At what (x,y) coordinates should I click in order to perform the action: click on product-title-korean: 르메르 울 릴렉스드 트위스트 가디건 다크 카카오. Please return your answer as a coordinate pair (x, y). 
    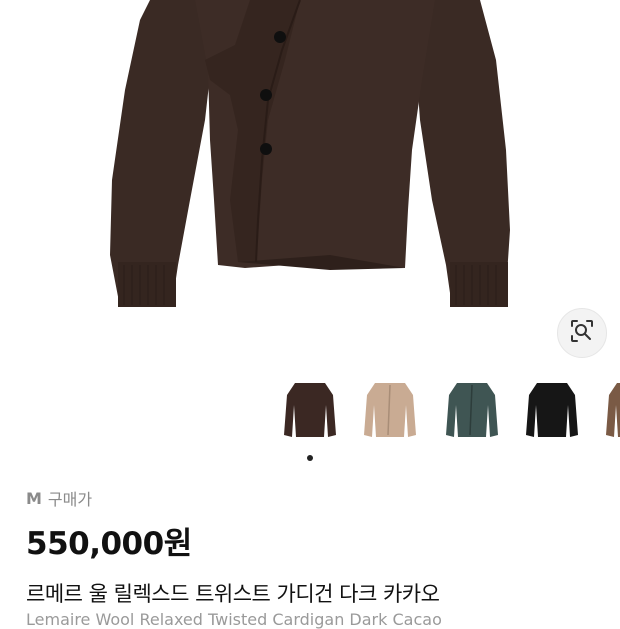
    Looking at the image, I should click on (233, 594).